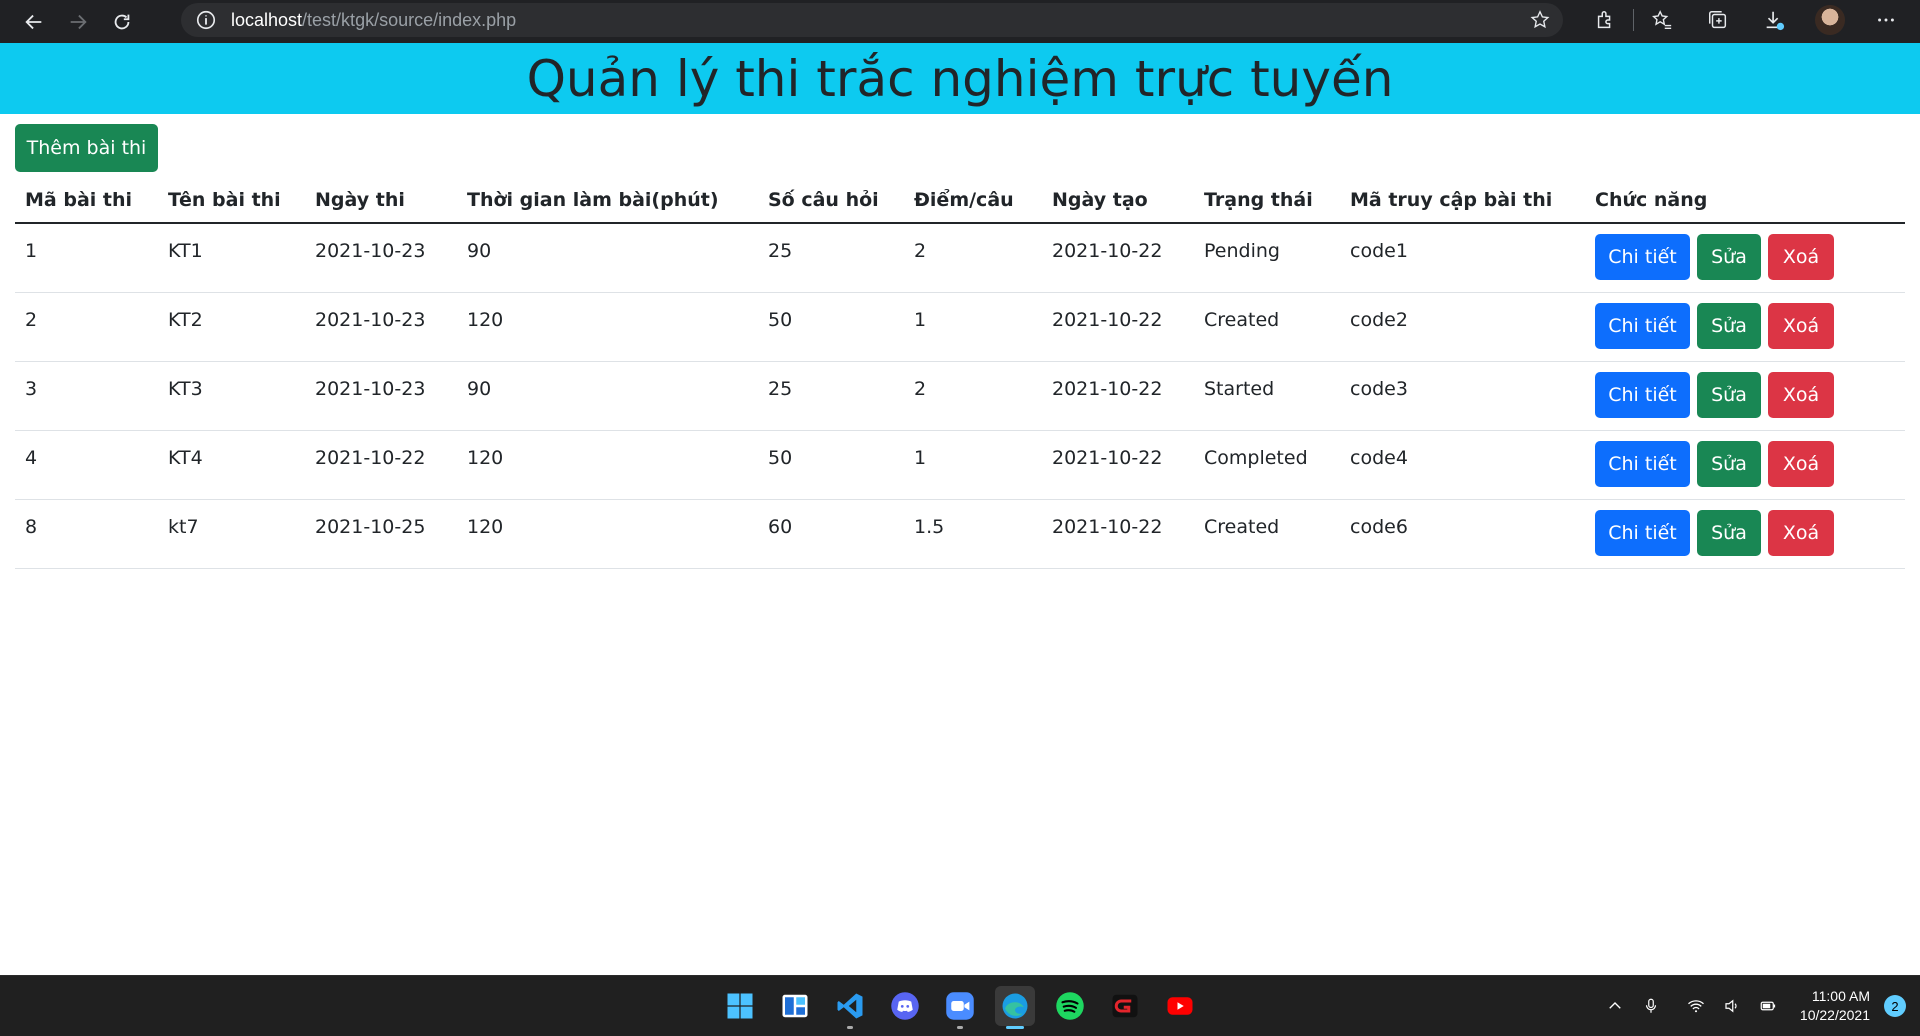 The height and width of the screenshot is (1036, 1920). What do you see at coordinates (920, 458) in the screenshot?
I see `cell-text: 1` at bounding box center [920, 458].